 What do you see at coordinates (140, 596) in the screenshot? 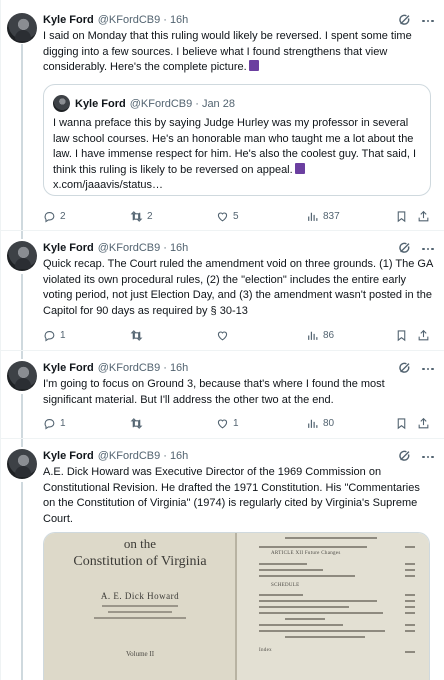
I see `book-author: A. E. Dick Howard` at bounding box center [140, 596].